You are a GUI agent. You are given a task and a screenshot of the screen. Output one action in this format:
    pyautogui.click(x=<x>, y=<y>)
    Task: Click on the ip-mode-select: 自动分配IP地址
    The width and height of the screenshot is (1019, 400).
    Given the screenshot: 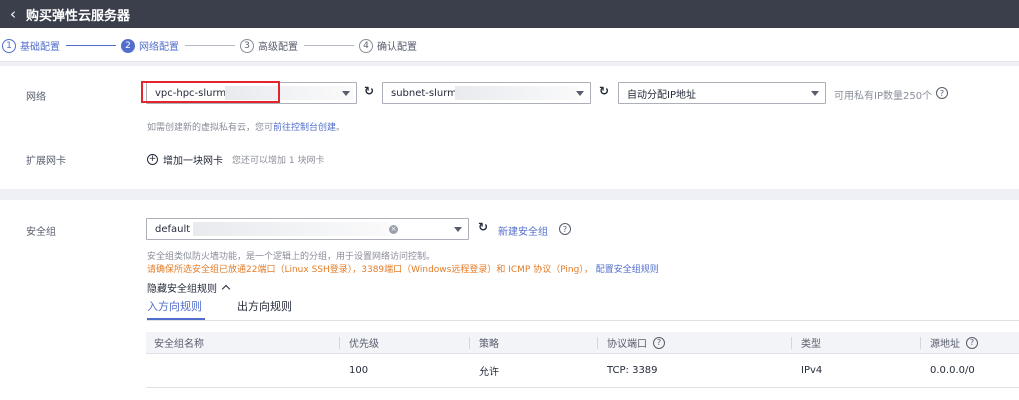 What is the action you would take?
    pyautogui.click(x=722, y=93)
    